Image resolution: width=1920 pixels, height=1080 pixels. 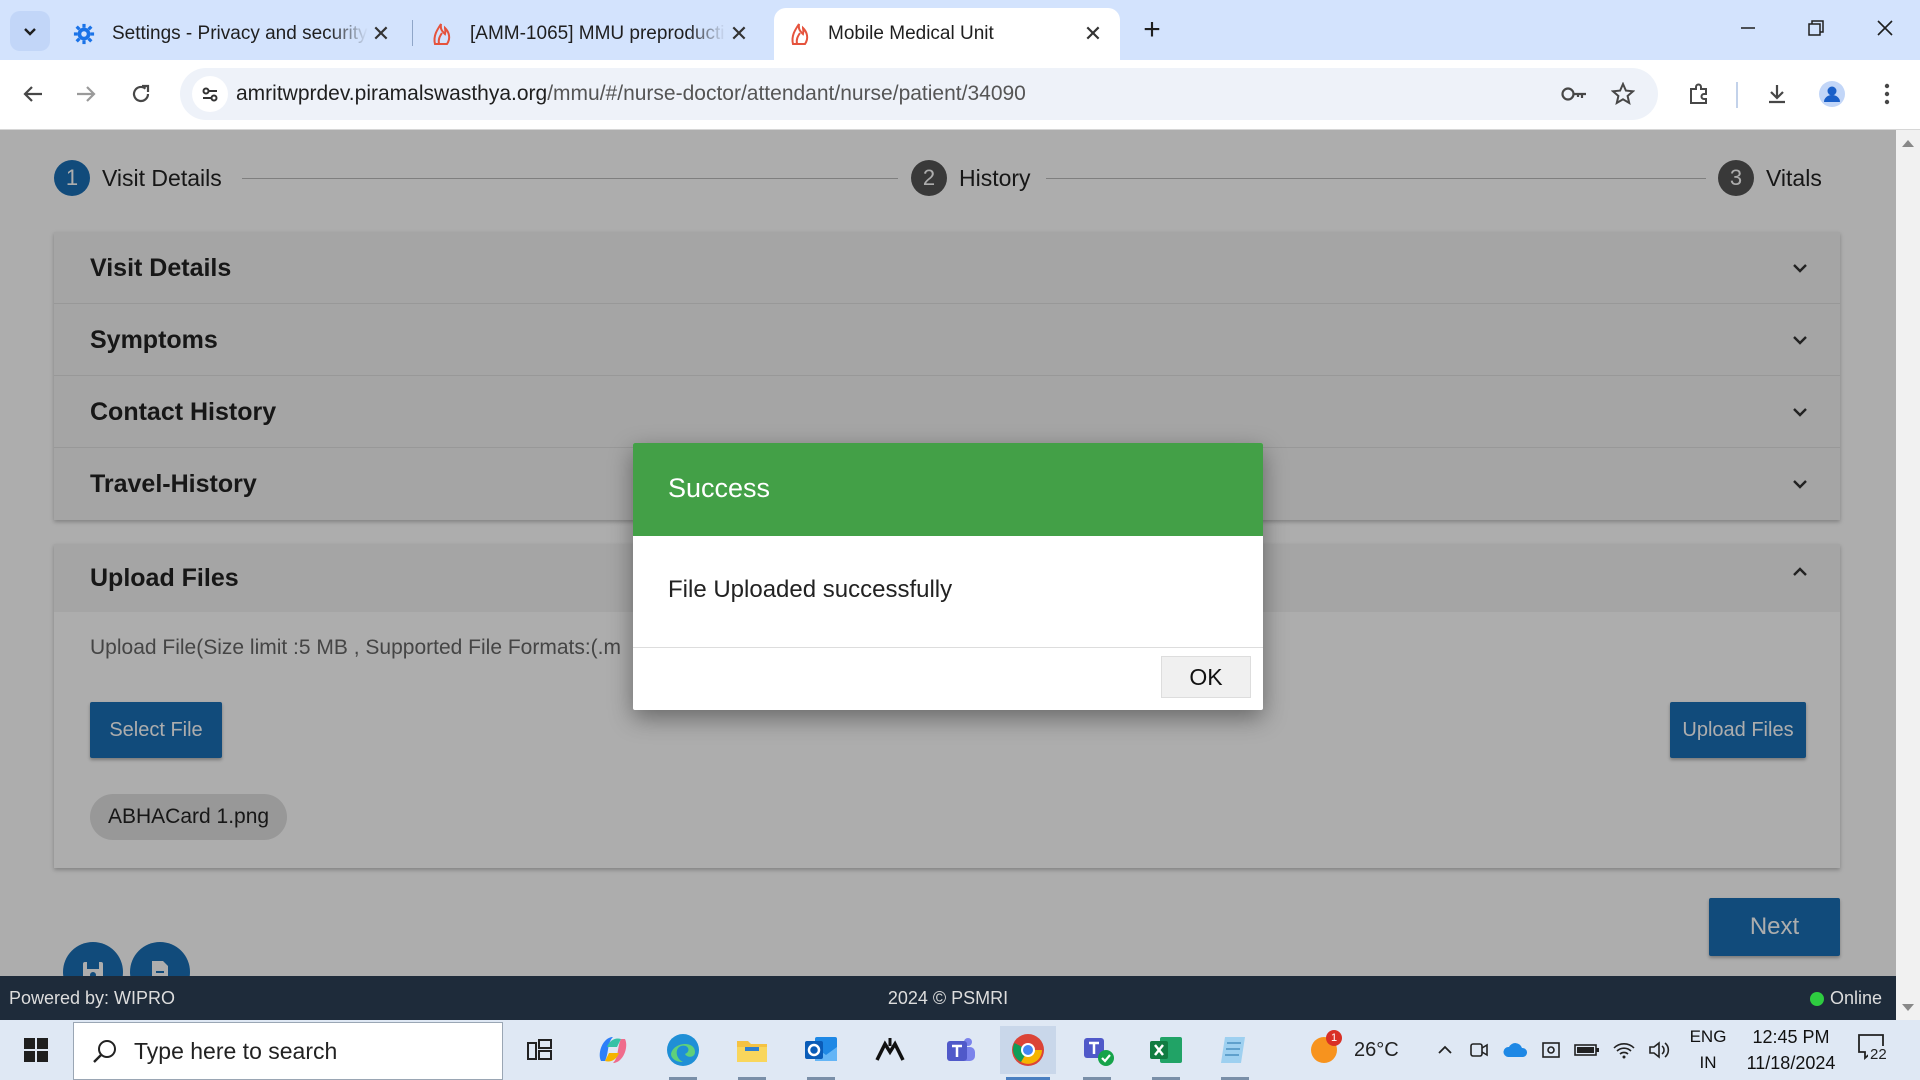 What do you see at coordinates (1699, 94) in the screenshot?
I see `extensions-puzzle-icon` at bounding box center [1699, 94].